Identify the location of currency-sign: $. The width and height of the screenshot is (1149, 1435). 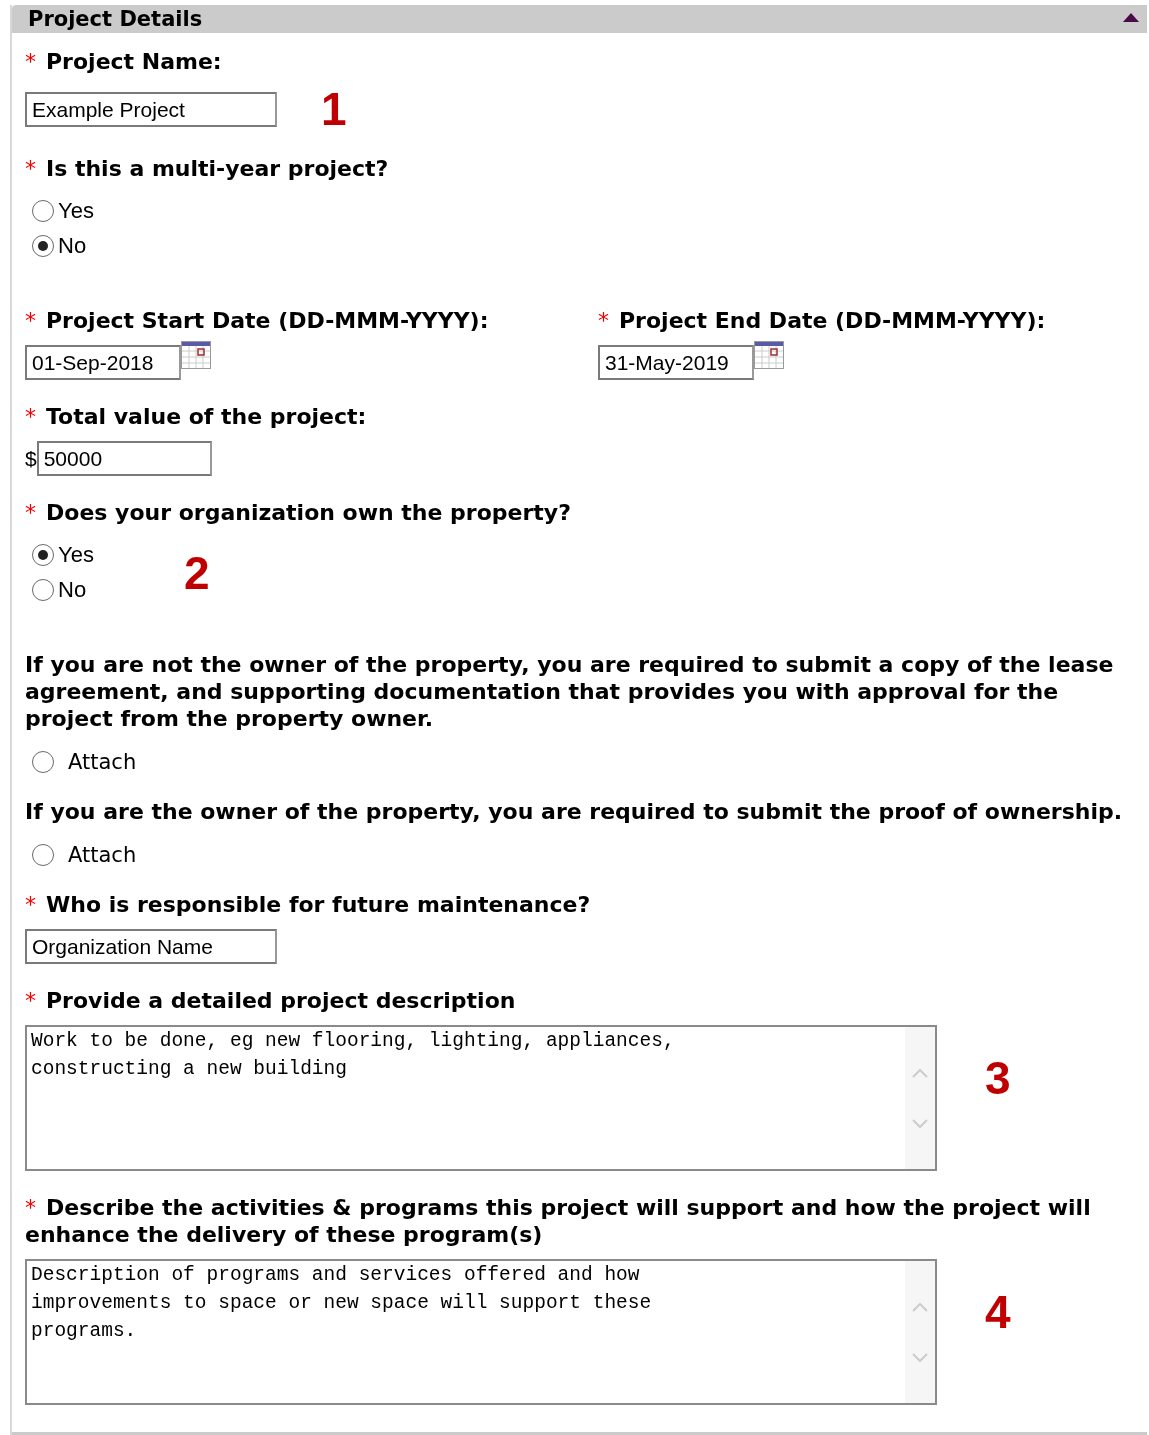
(31, 458).